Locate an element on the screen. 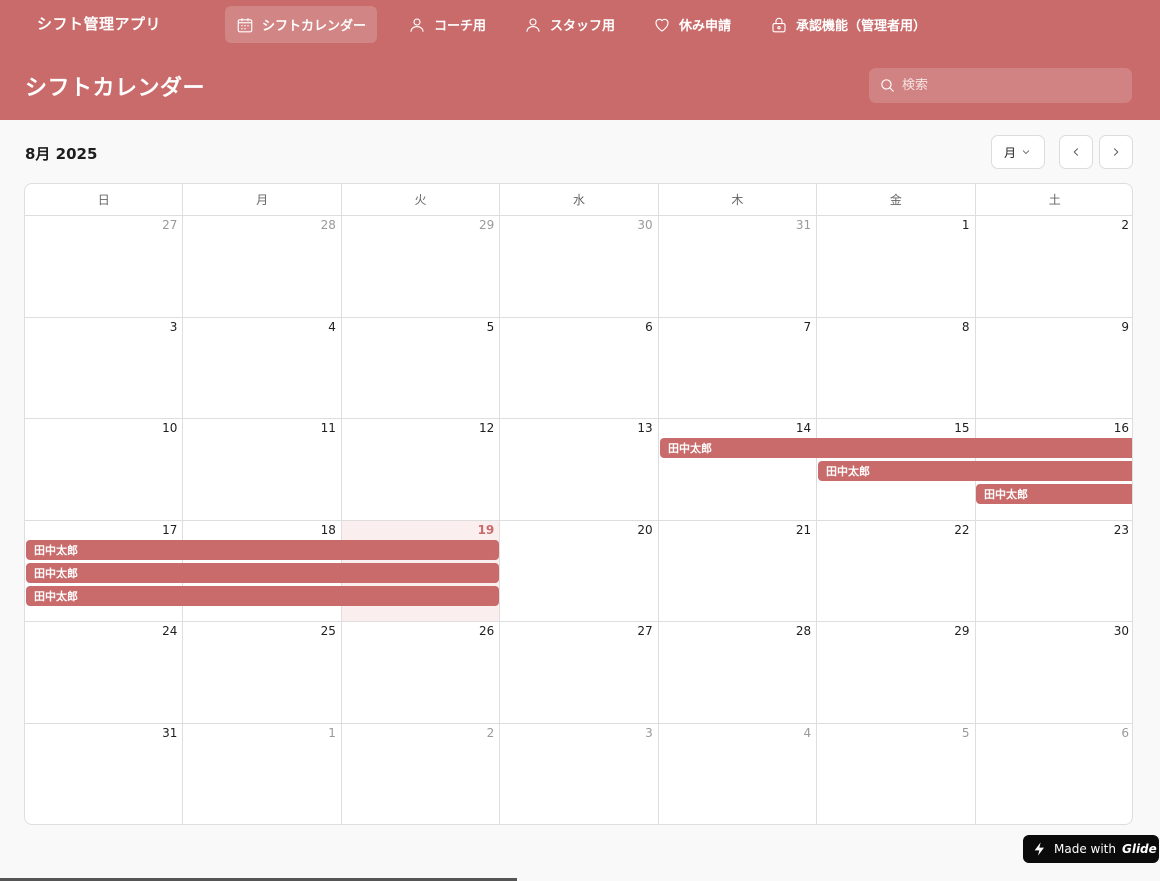 The width and height of the screenshot is (1160, 881). page-header: シフトカレンダー is located at coordinates (580, 85).